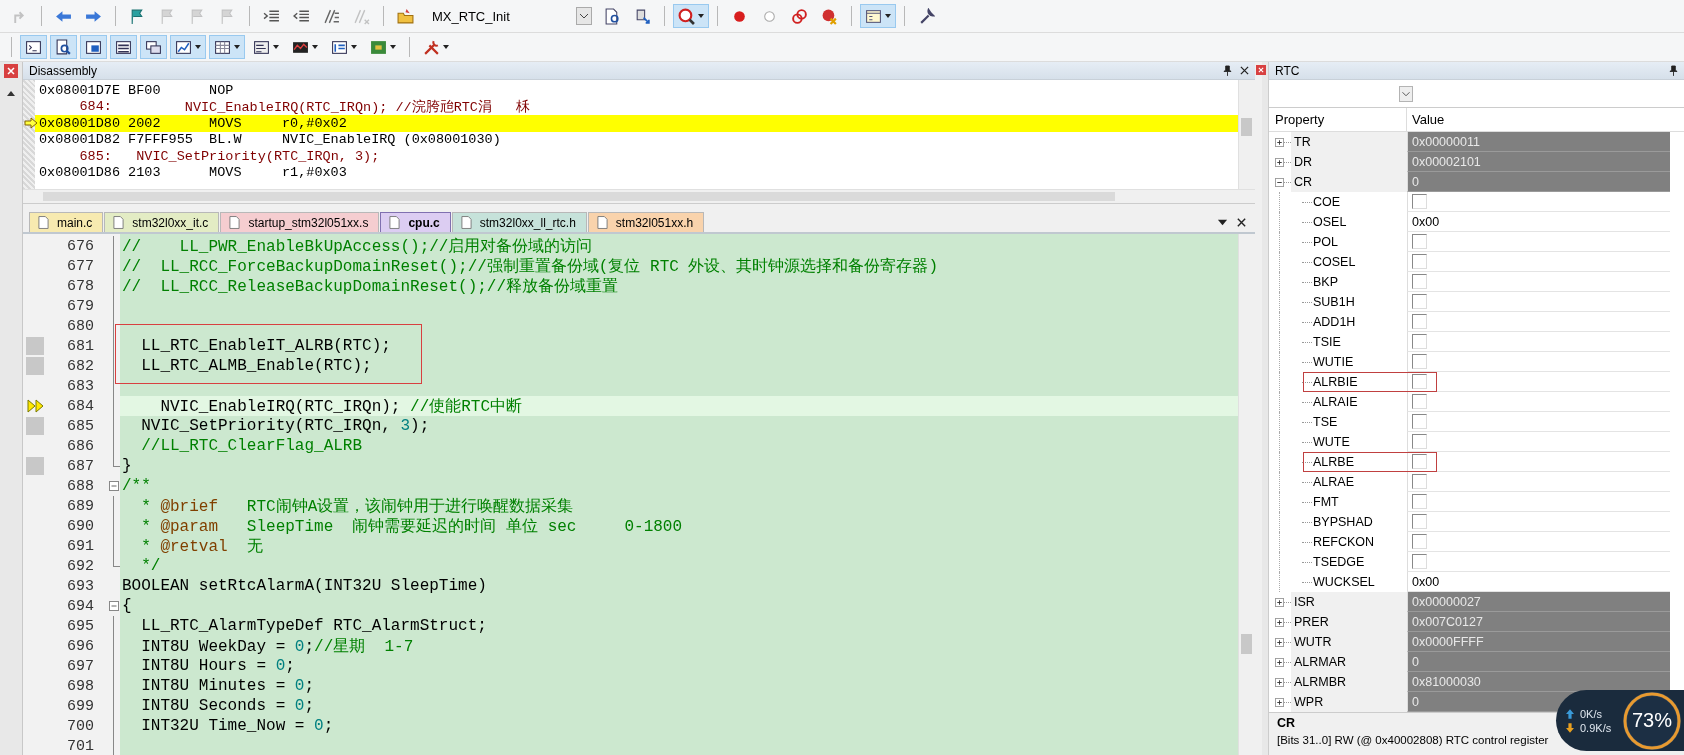  Describe the element at coordinates (204, 666) in the screenshot. I see `code-text: INT8U Hours =` at that location.